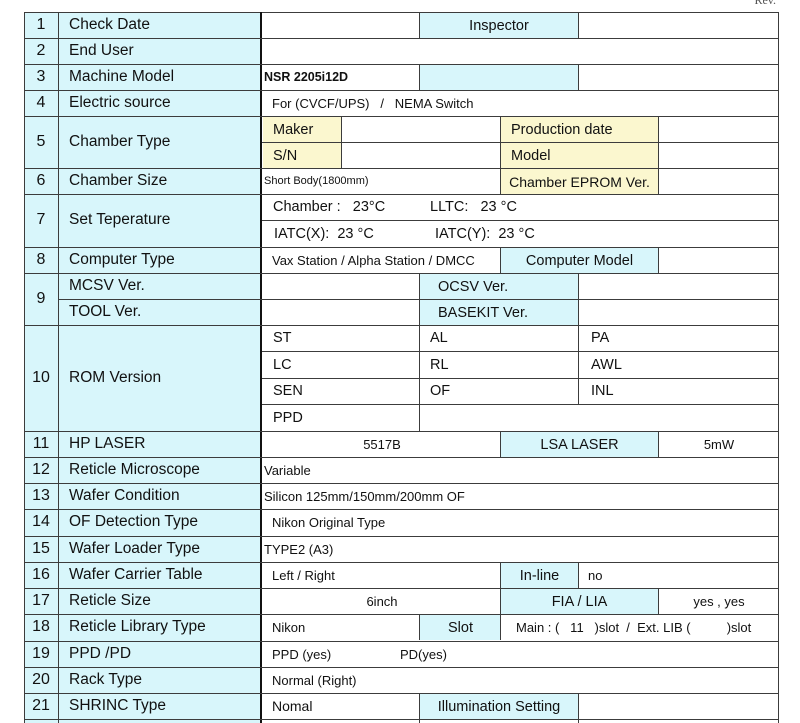 The width and height of the screenshot is (800, 723). Describe the element at coordinates (282, 338) in the screenshot. I see `rom-item: ST` at that location.